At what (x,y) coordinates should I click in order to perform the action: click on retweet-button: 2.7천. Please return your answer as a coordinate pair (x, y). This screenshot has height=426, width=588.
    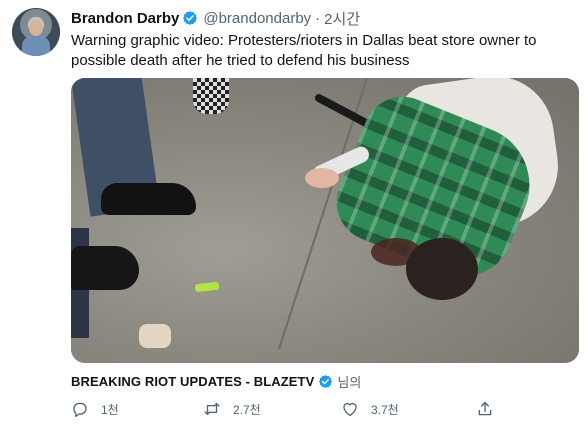
    Looking at the image, I should click on (232, 409).